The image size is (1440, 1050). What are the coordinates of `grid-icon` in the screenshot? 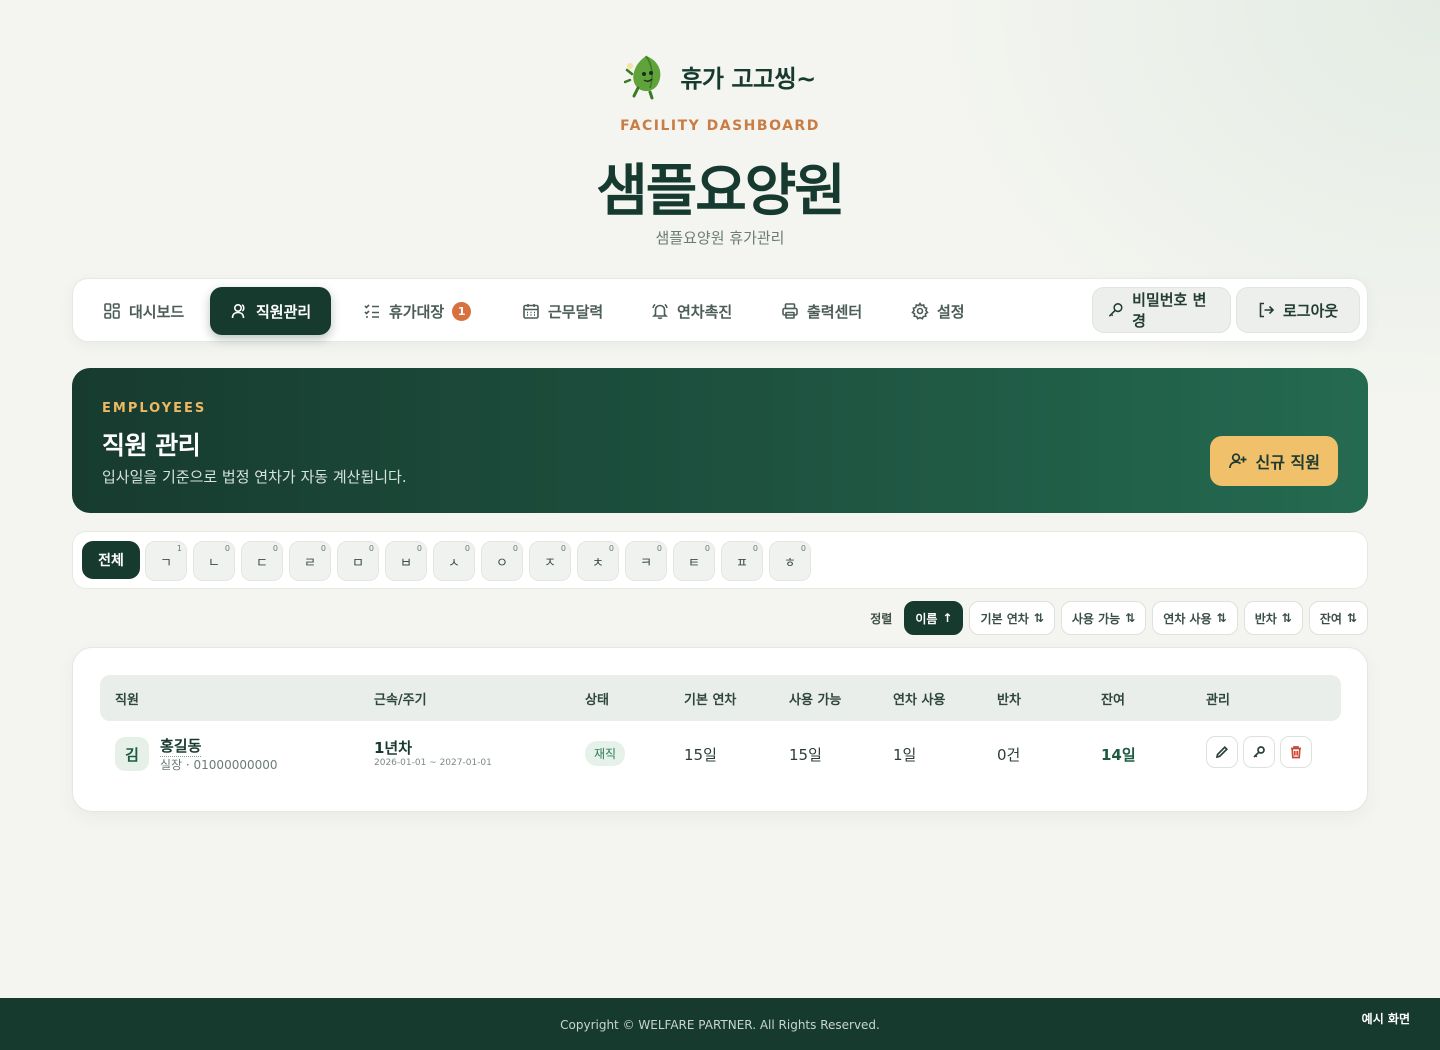 It's located at (112, 311).